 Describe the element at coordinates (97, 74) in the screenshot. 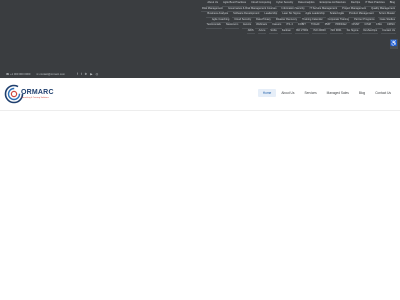

I see `instagram-icon: ◎` at that location.